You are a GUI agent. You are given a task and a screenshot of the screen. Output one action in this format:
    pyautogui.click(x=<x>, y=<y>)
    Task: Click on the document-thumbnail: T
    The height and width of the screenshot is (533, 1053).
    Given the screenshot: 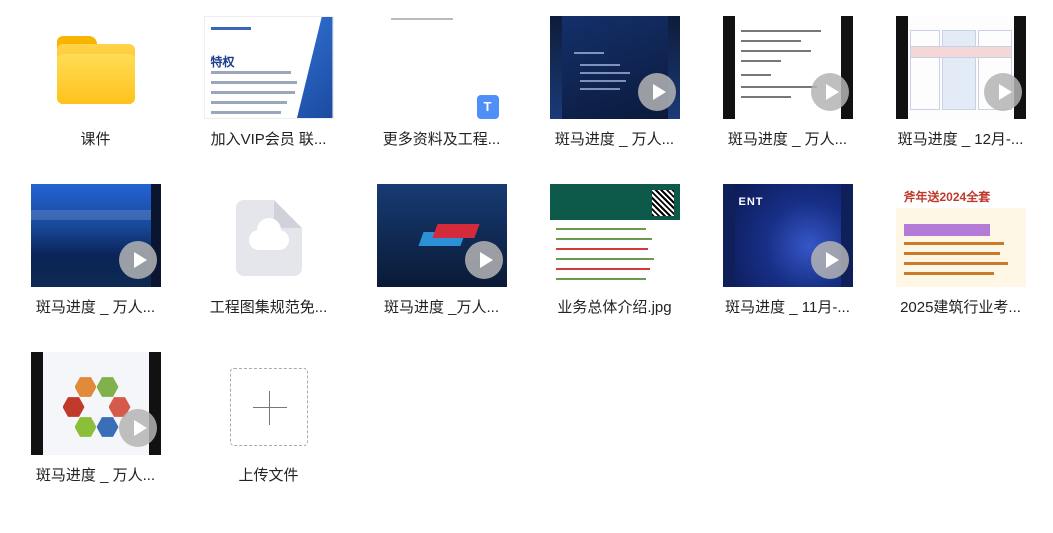 What is the action you would take?
    pyautogui.click(x=441, y=67)
    